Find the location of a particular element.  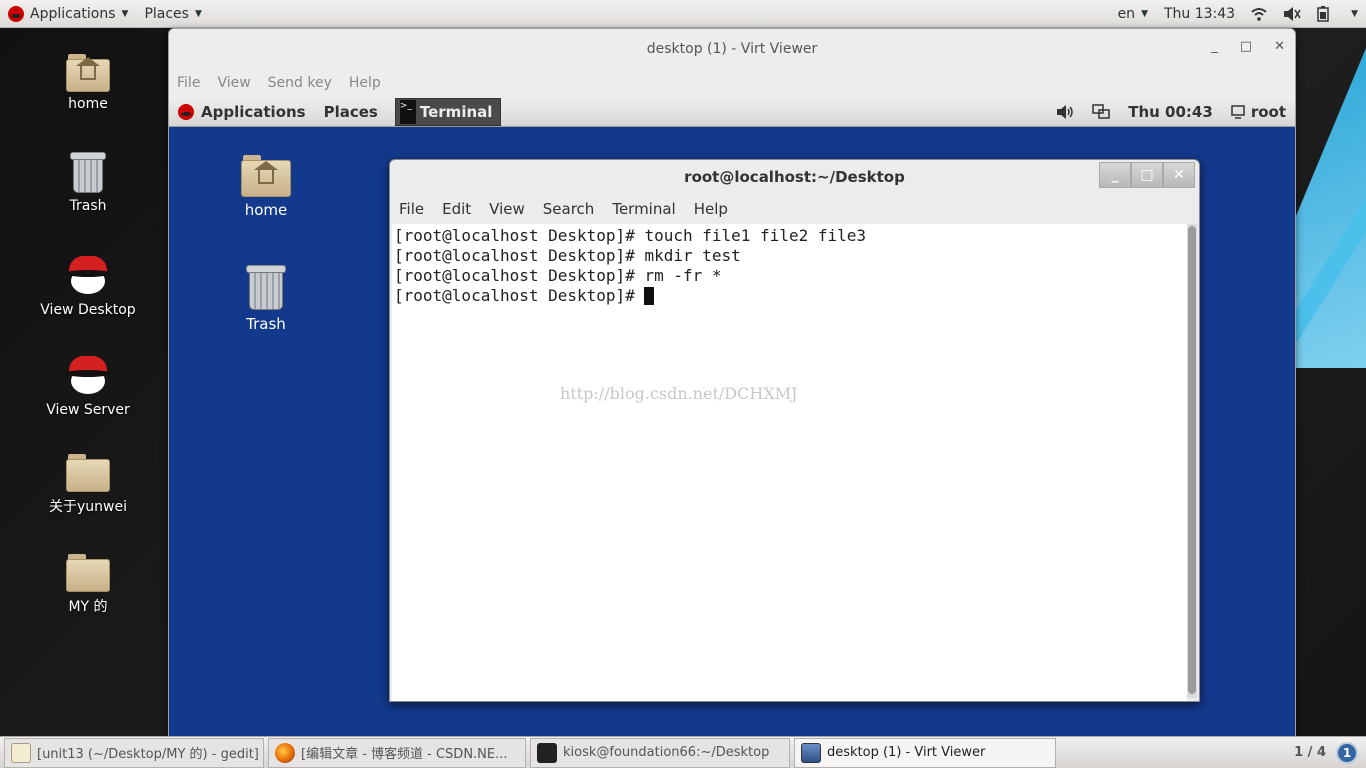

terminal-prompt-line: [root@localhost Desktop]# is located at coordinates (789, 296).